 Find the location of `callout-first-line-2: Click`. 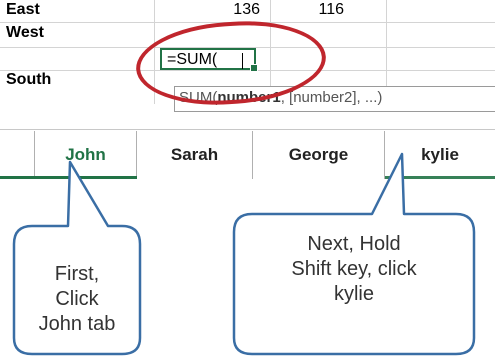

callout-first-line-2: Click is located at coordinates (77, 299).